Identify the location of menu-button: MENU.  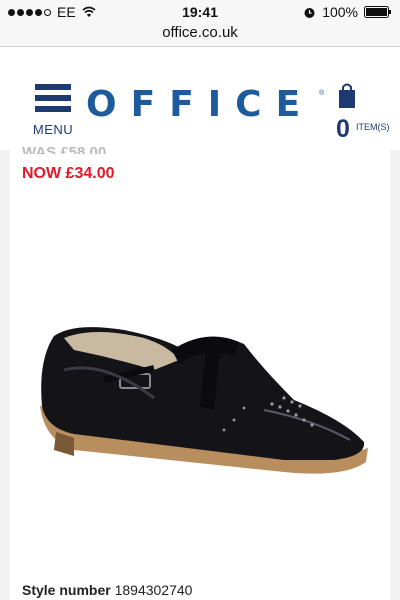
(53, 112).